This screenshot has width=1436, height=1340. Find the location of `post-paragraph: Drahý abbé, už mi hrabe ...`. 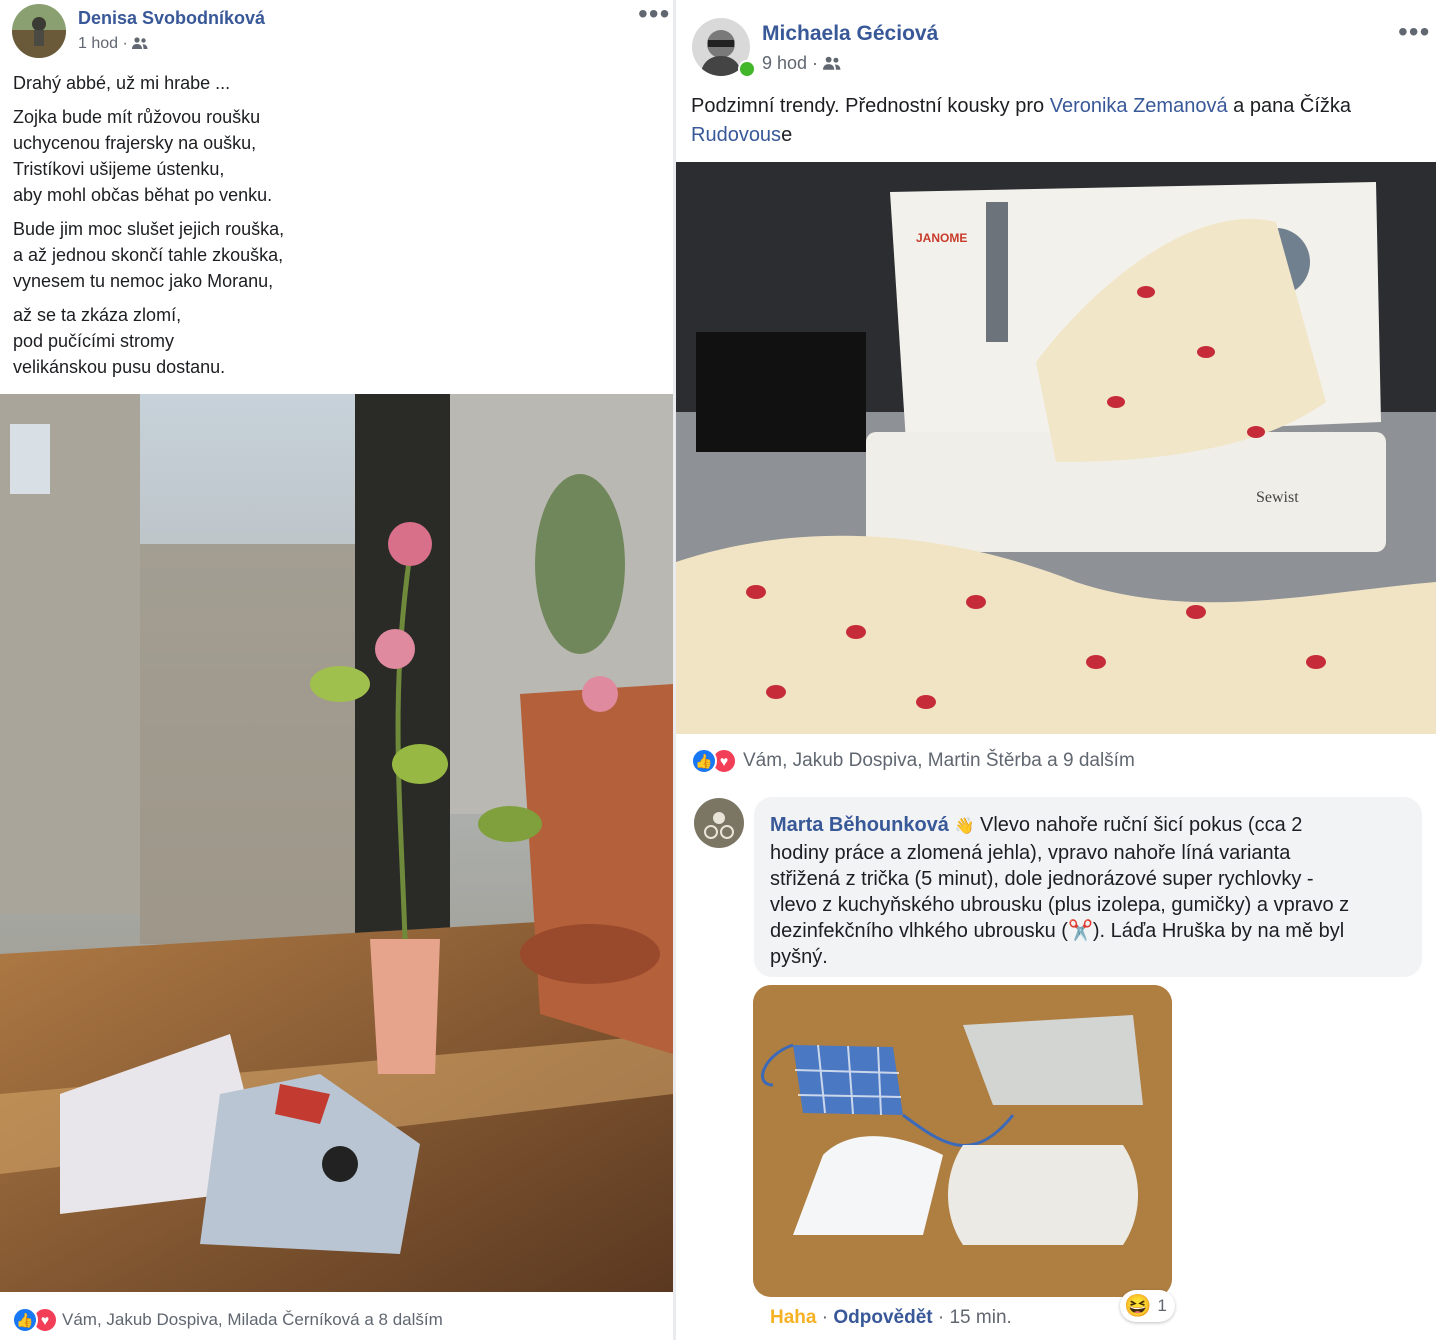

post-paragraph: Drahý abbé, už mi hrabe ... is located at coordinates (121, 83).